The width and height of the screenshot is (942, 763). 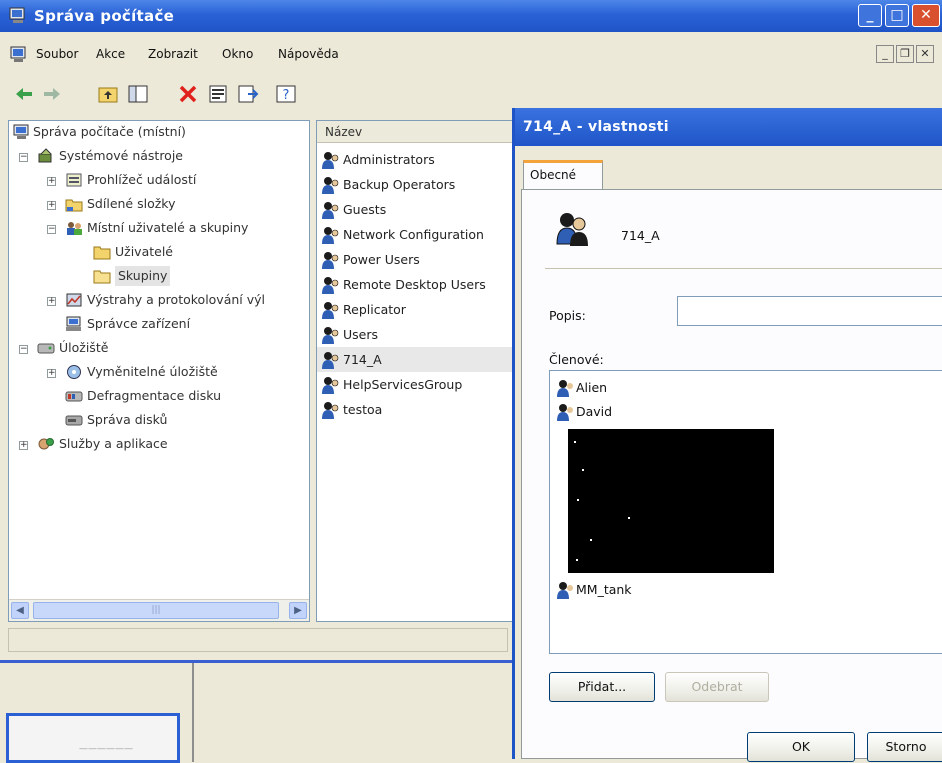 What do you see at coordinates (248, 94) in the screenshot?
I see `export-list-icon` at bounding box center [248, 94].